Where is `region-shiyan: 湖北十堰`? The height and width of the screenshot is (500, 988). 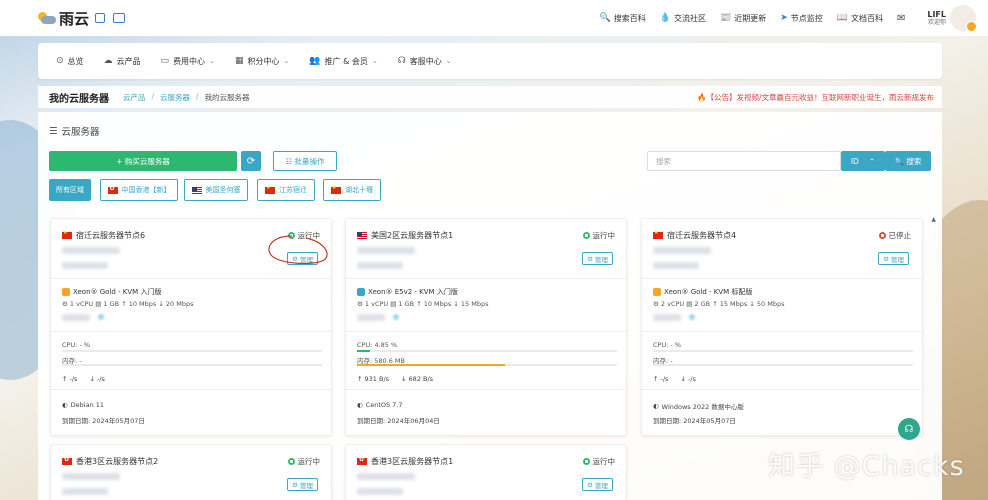 region-shiyan: 湖北十堰 is located at coordinates (352, 190).